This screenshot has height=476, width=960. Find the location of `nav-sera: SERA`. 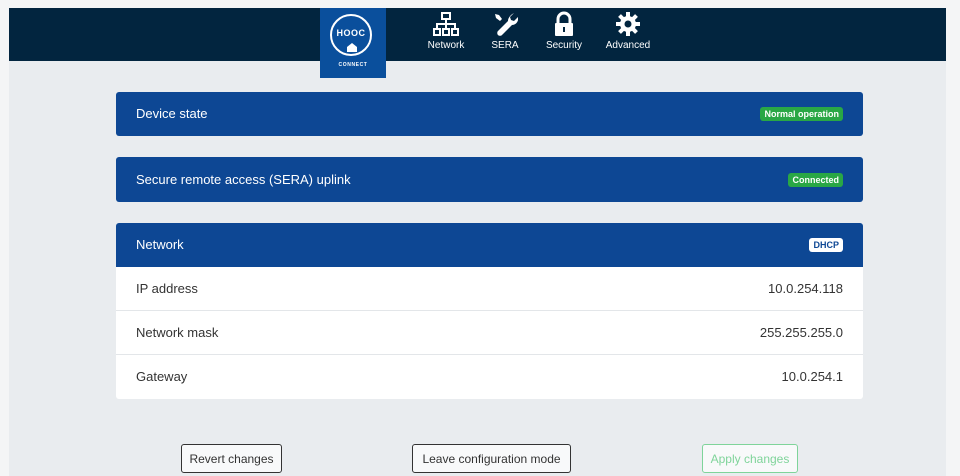

nav-sera: SERA is located at coordinates (505, 35).